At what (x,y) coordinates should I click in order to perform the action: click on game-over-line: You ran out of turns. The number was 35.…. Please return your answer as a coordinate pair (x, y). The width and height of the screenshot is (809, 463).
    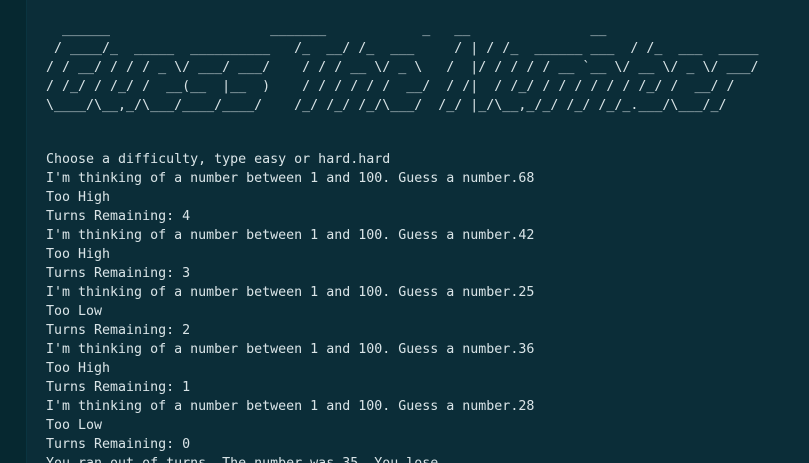
    Looking at the image, I should click on (290, 458).